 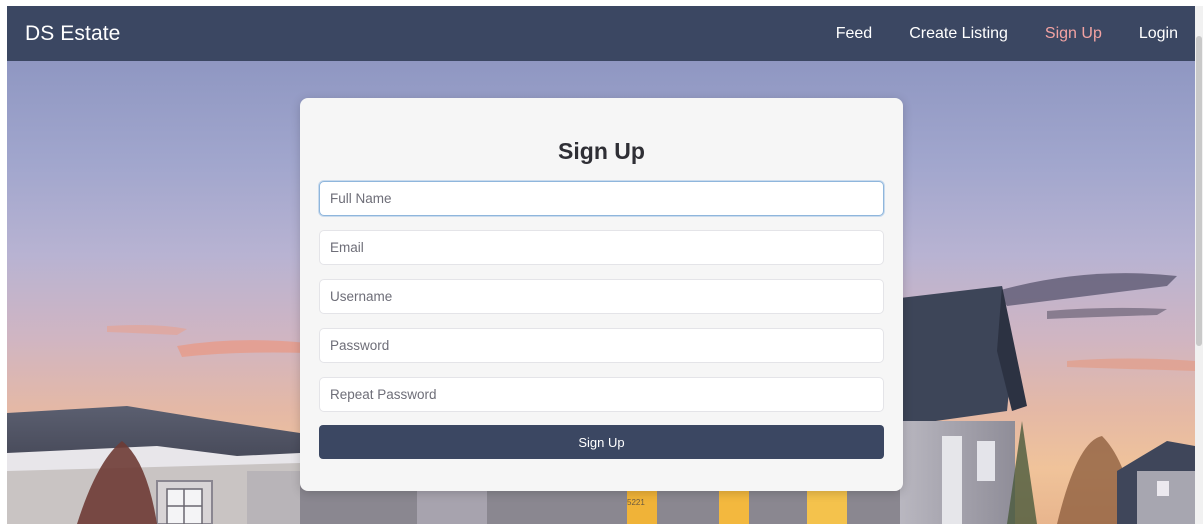 What do you see at coordinates (958, 34) in the screenshot?
I see `nav-link-create-listing: Create Listing` at bounding box center [958, 34].